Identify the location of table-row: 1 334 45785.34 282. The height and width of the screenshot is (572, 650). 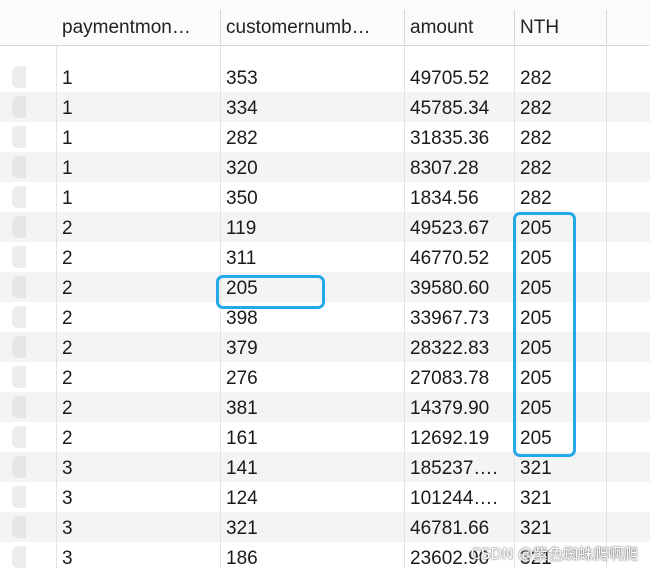
(325, 107).